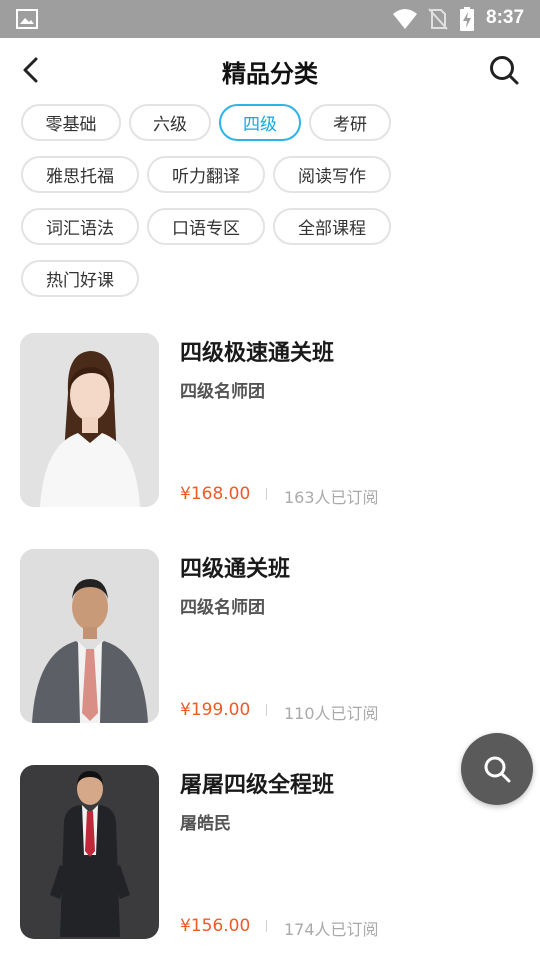 This screenshot has height=960, width=540. Describe the element at coordinates (405, 19) in the screenshot. I see `wifi-icon` at that location.